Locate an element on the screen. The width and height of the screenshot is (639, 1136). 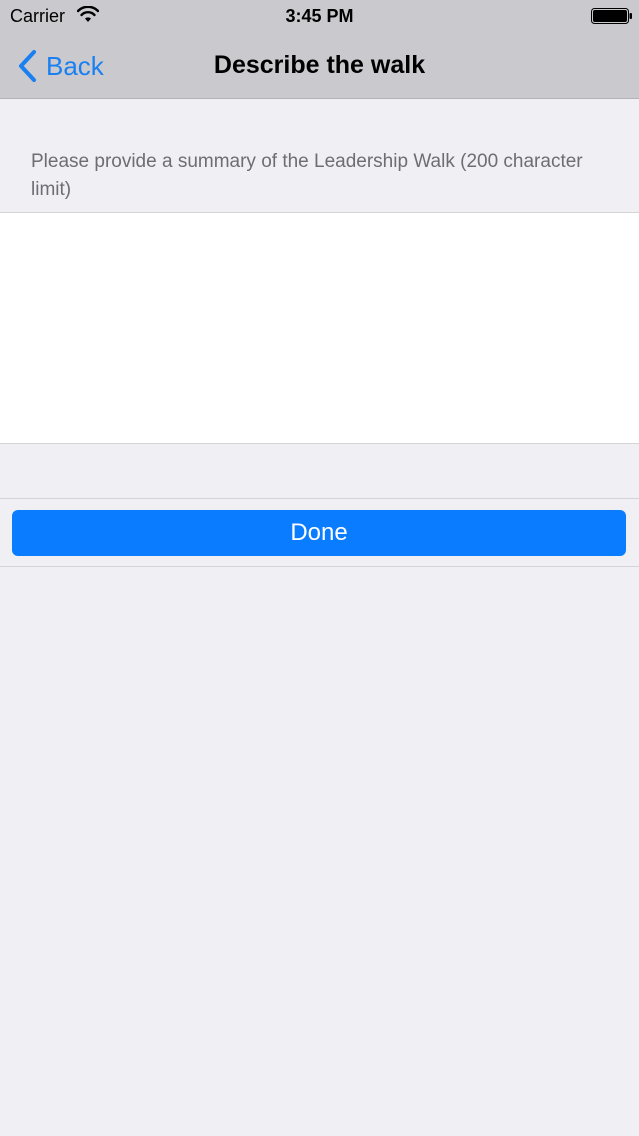
status-time: 3:45 PM is located at coordinates (319, 16).